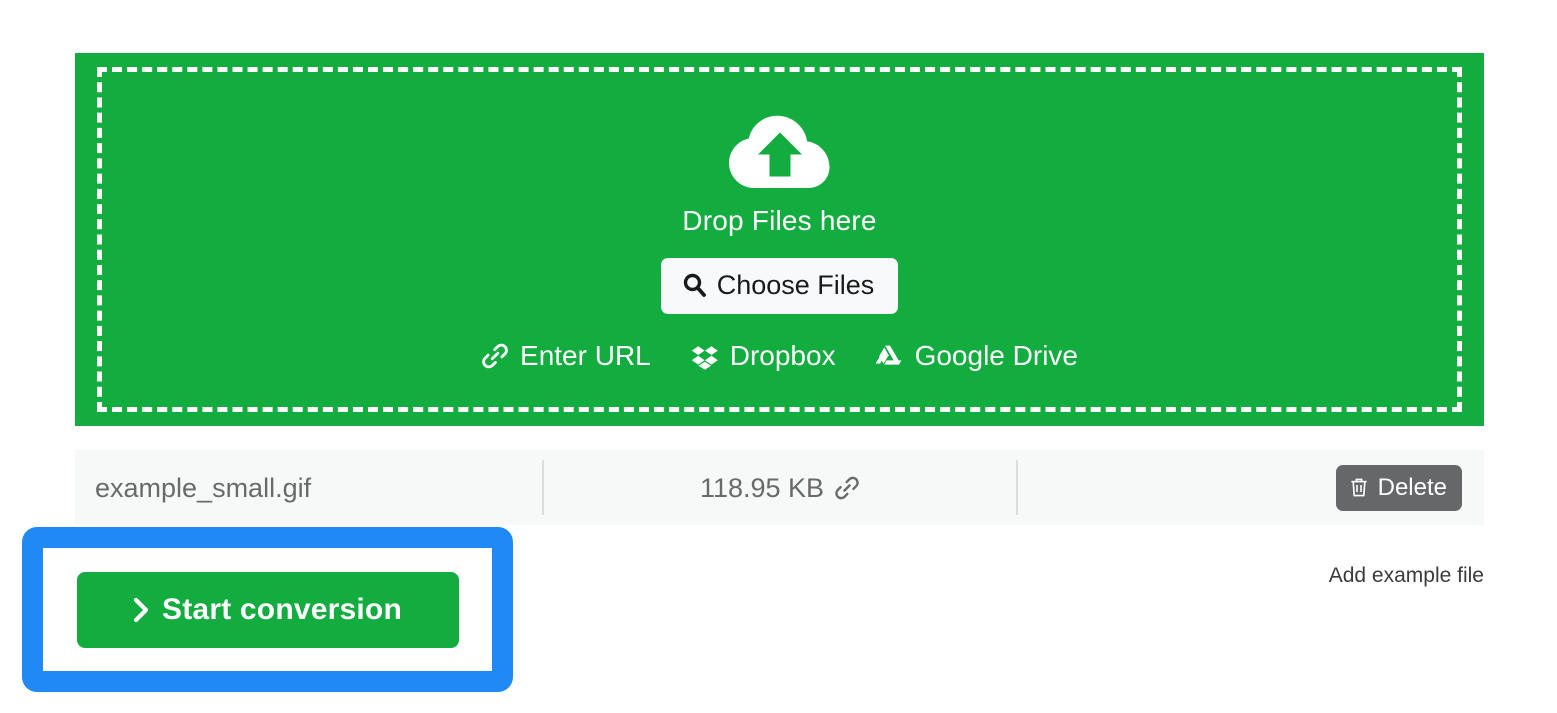 Image resolution: width=1557 pixels, height=713 pixels. What do you see at coordinates (1251, 487) in the screenshot?
I see `file-actions-cell: Delete` at bounding box center [1251, 487].